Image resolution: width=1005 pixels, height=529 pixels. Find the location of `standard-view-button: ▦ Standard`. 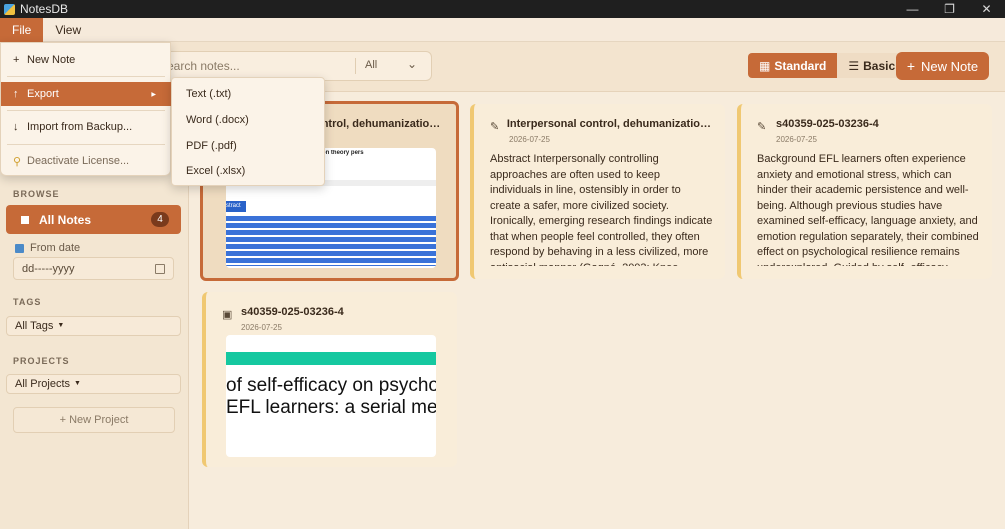

standard-view-button: ▦ Standard is located at coordinates (793, 65).